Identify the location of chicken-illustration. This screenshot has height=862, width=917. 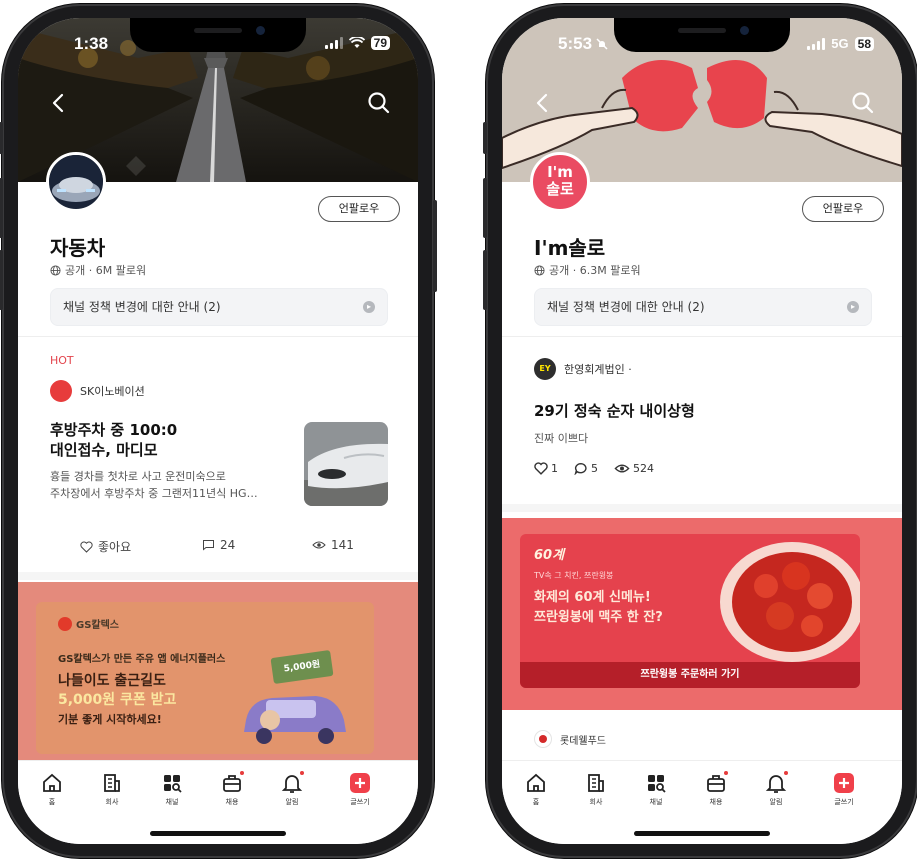
(790, 602).